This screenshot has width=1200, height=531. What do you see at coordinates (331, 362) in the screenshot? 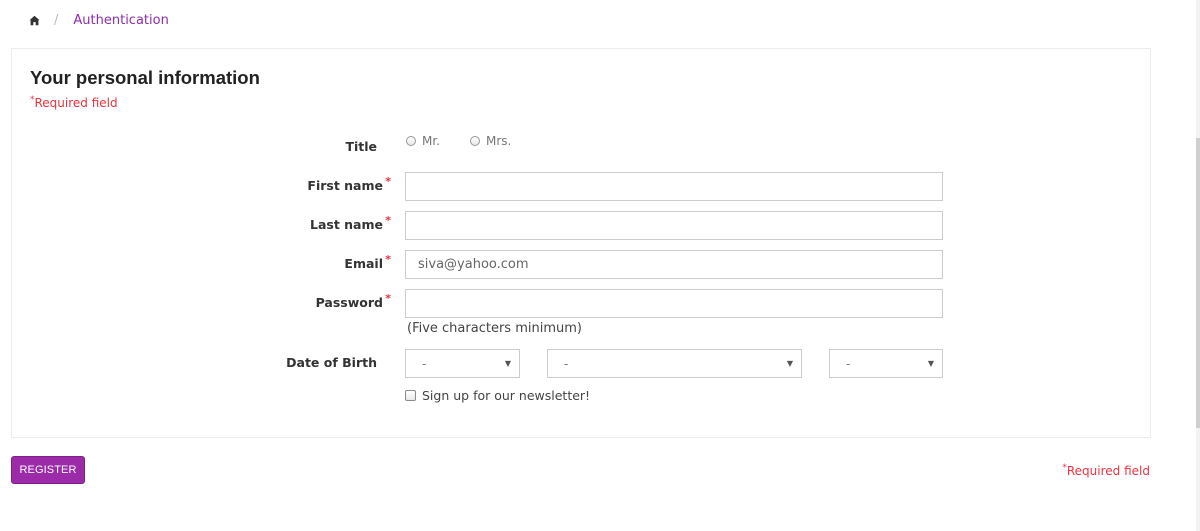
I see `dob-label: Date of Birth` at bounding box center [331, 362].